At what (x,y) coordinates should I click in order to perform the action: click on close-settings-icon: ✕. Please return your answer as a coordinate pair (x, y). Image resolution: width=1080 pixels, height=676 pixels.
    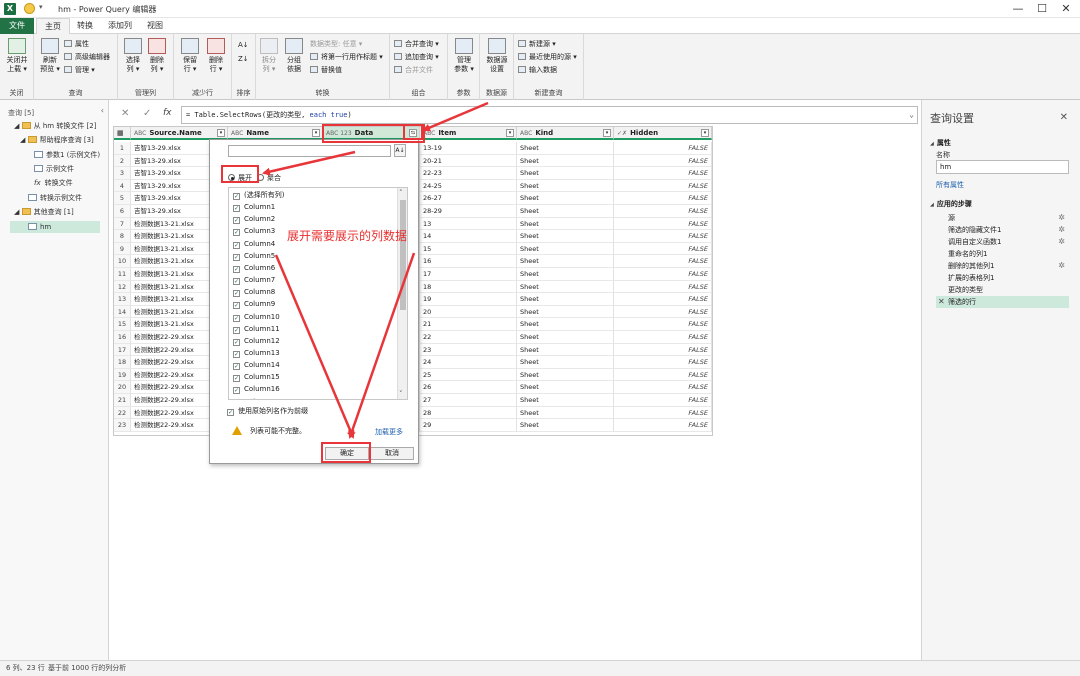
    Looking at the image, I should click on (1064, 117).